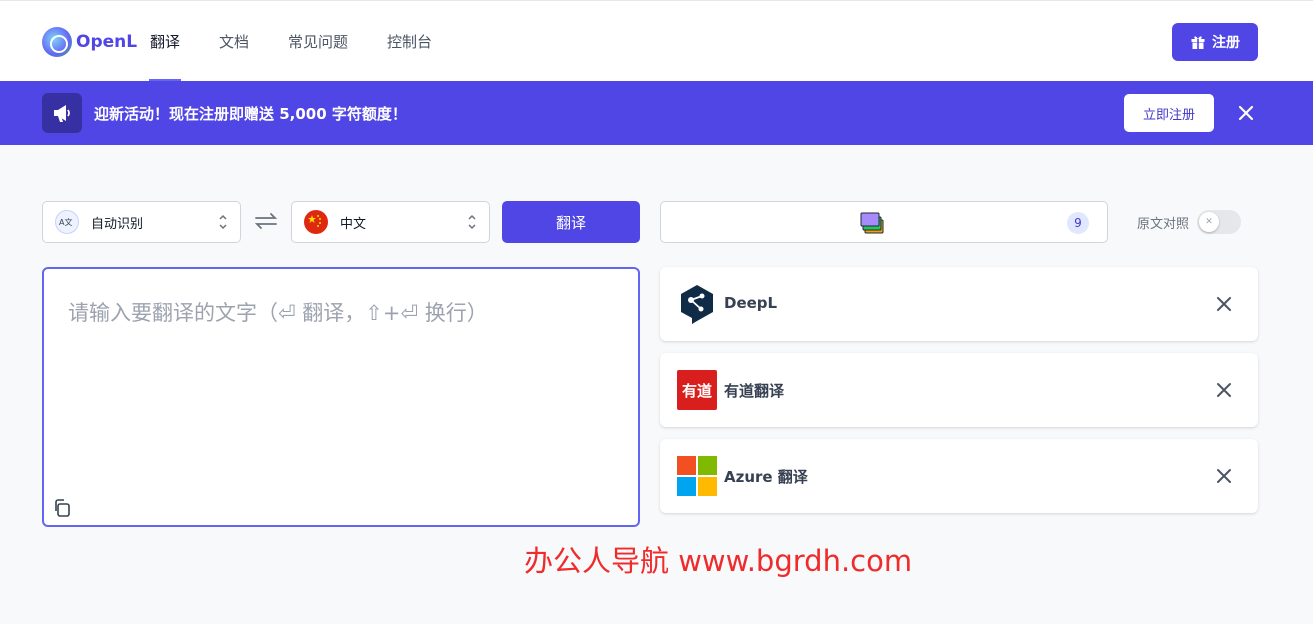 This screenshot has height=624, width=1313. I want to click on nav-console: 控制台, so click(409, 41).